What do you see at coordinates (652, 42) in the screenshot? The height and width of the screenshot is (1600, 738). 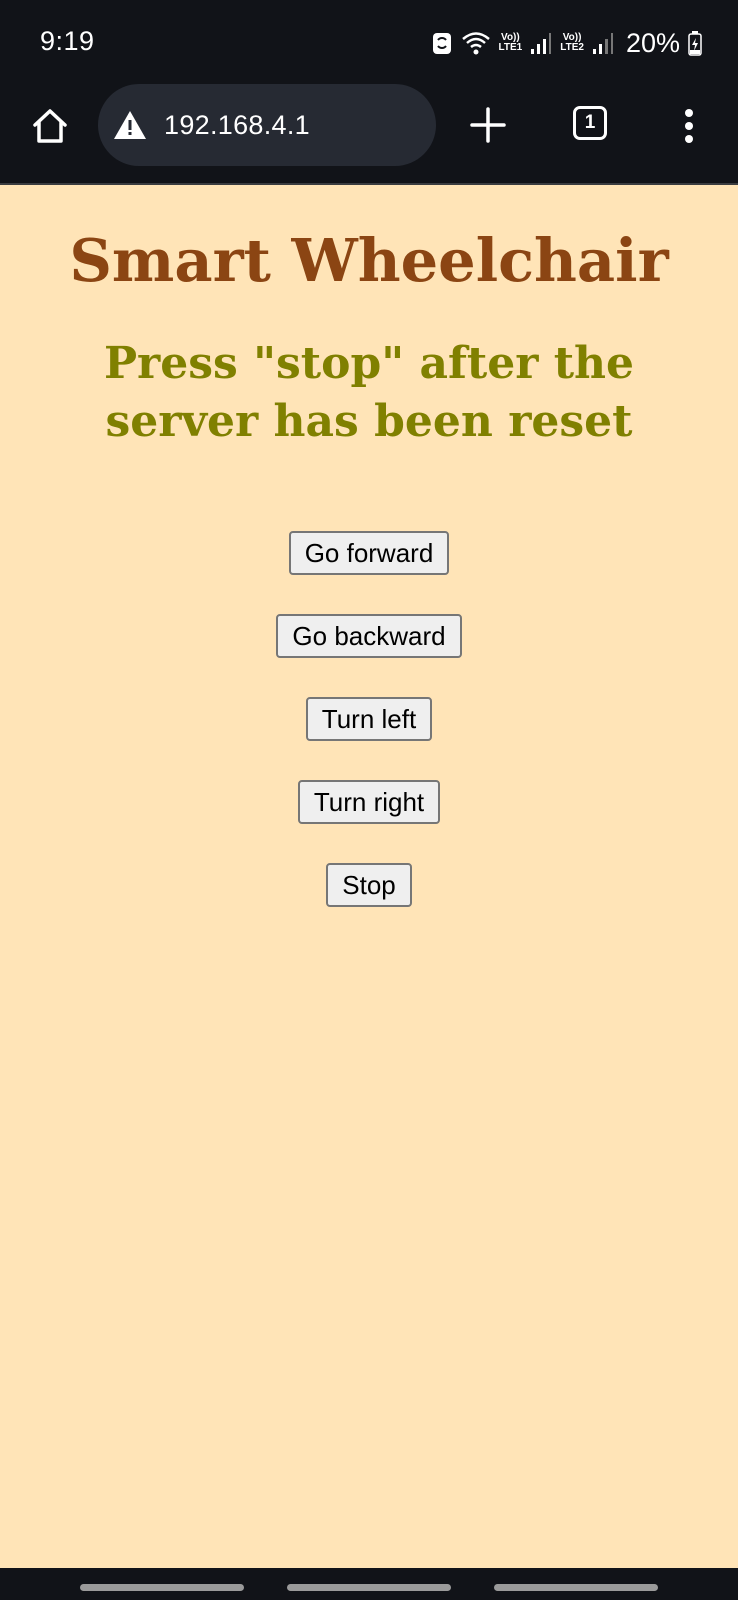 I see `battery-percentage: 20%` at bounding box center [652, 42].